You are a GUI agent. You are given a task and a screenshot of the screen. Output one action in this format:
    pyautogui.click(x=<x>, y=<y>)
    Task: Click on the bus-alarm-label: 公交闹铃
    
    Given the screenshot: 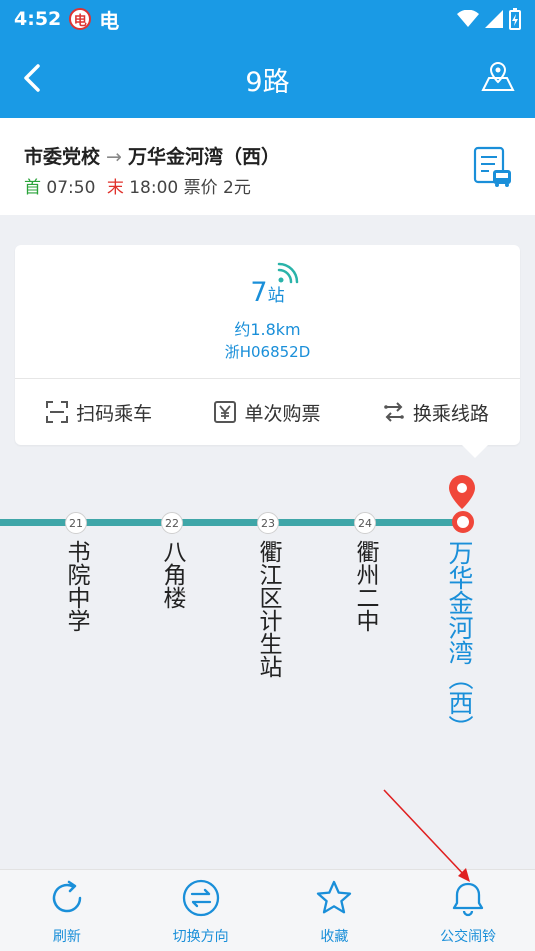 What is the action you would take?
    pyautogui.click(x=468, y=937)
    